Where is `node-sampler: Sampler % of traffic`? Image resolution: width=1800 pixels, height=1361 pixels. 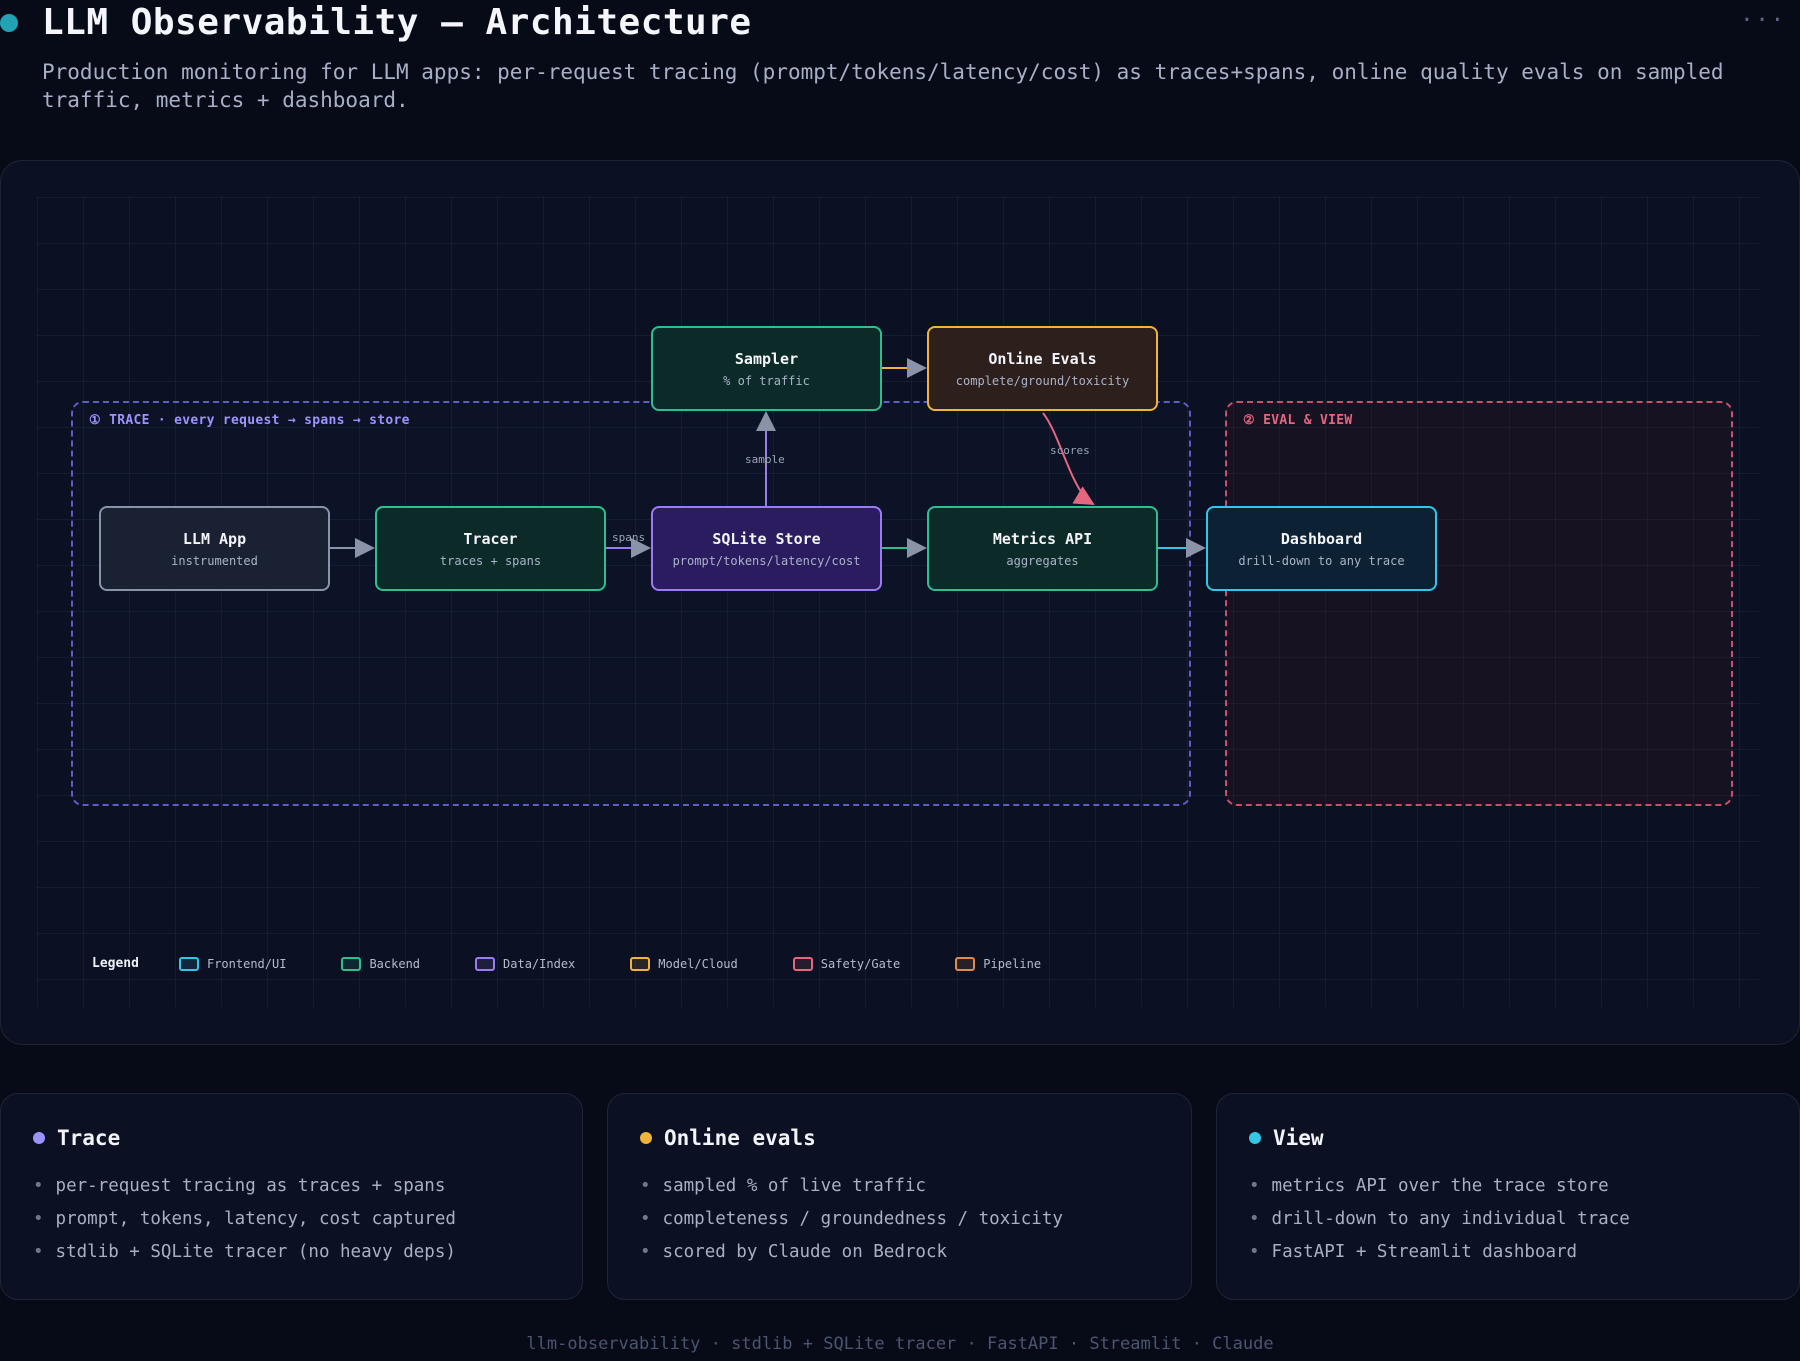
node-sampler: Sampler % of traffic is located at coordinates (766, 368).